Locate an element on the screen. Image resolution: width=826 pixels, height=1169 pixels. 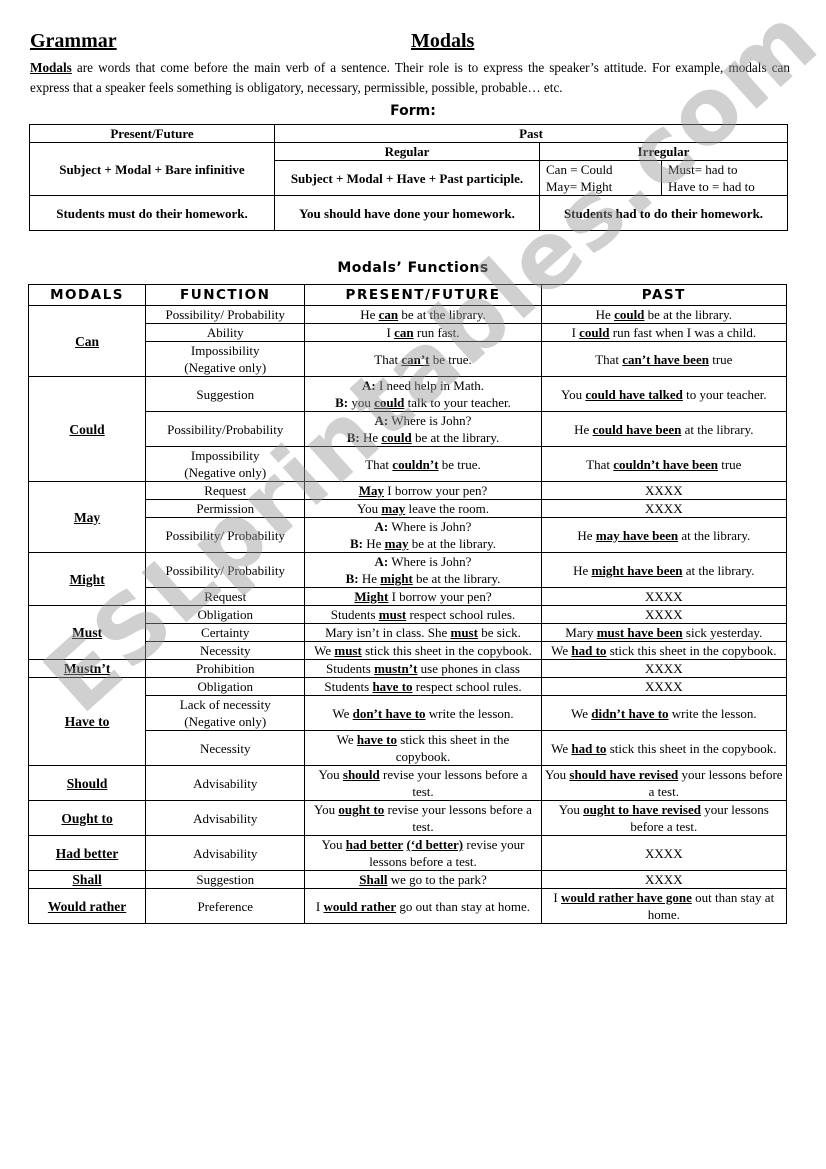
function-cell: Ability is located at coordinates (225, 332).